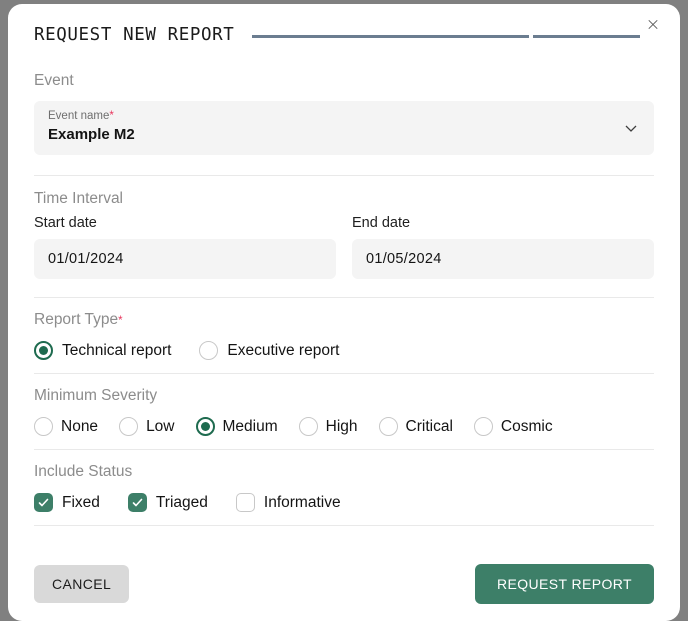  I want to click on event-name-value: Example M2, so click(344, 135).